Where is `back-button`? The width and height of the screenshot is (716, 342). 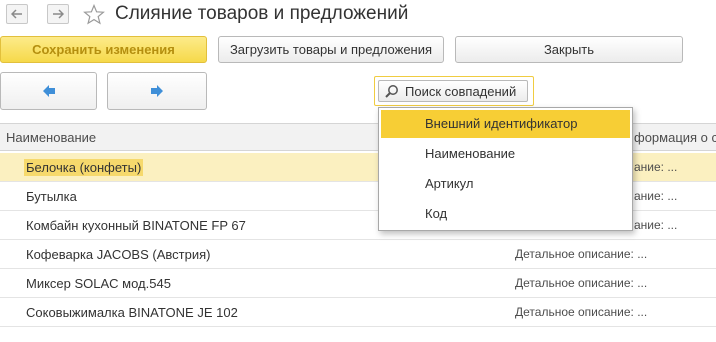
back-button is located at coordinates (17, 14).